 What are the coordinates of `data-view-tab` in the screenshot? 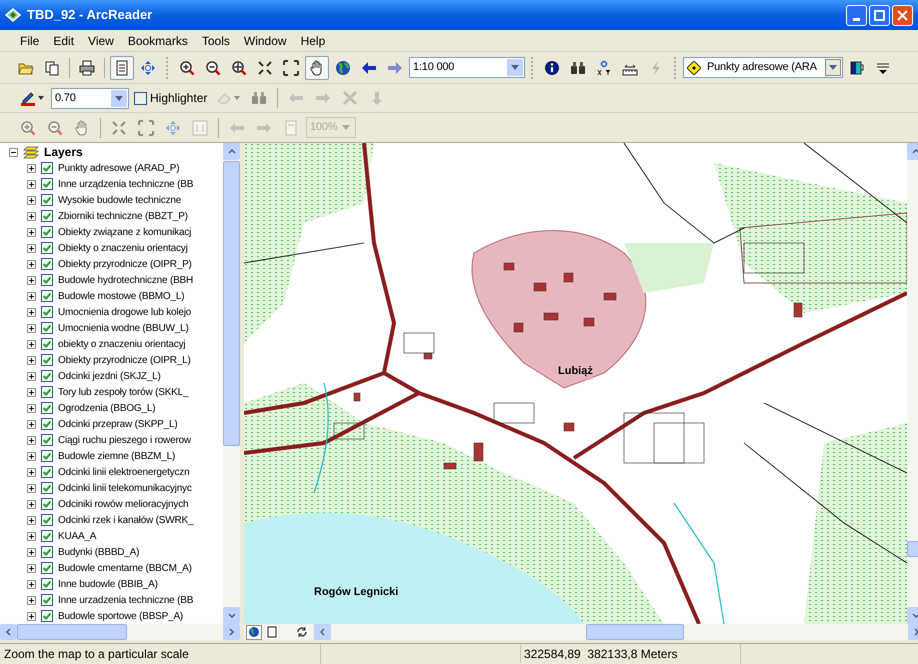 It's located at (254, 632).